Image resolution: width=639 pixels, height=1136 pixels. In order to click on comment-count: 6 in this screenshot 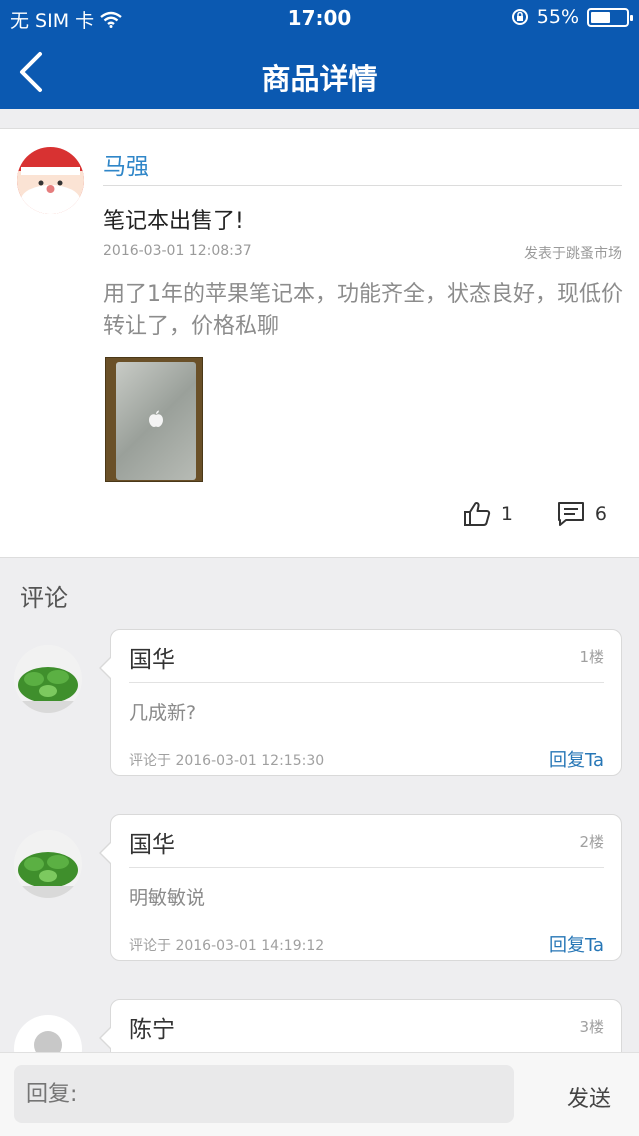, I will do `click(600, 514)`.